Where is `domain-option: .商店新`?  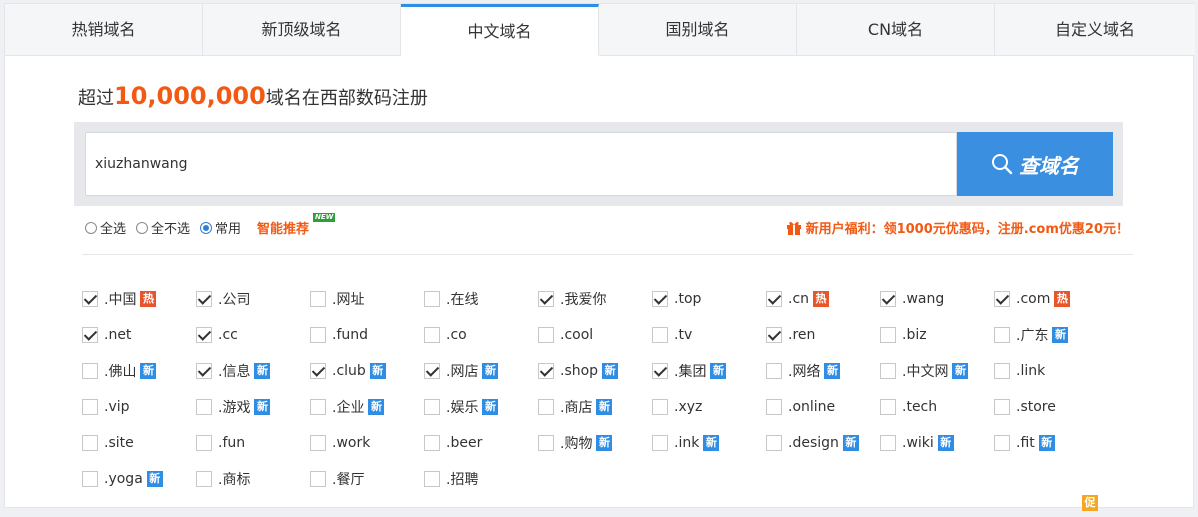
domain-option: .商店新 is located at coordinates (595, 407).